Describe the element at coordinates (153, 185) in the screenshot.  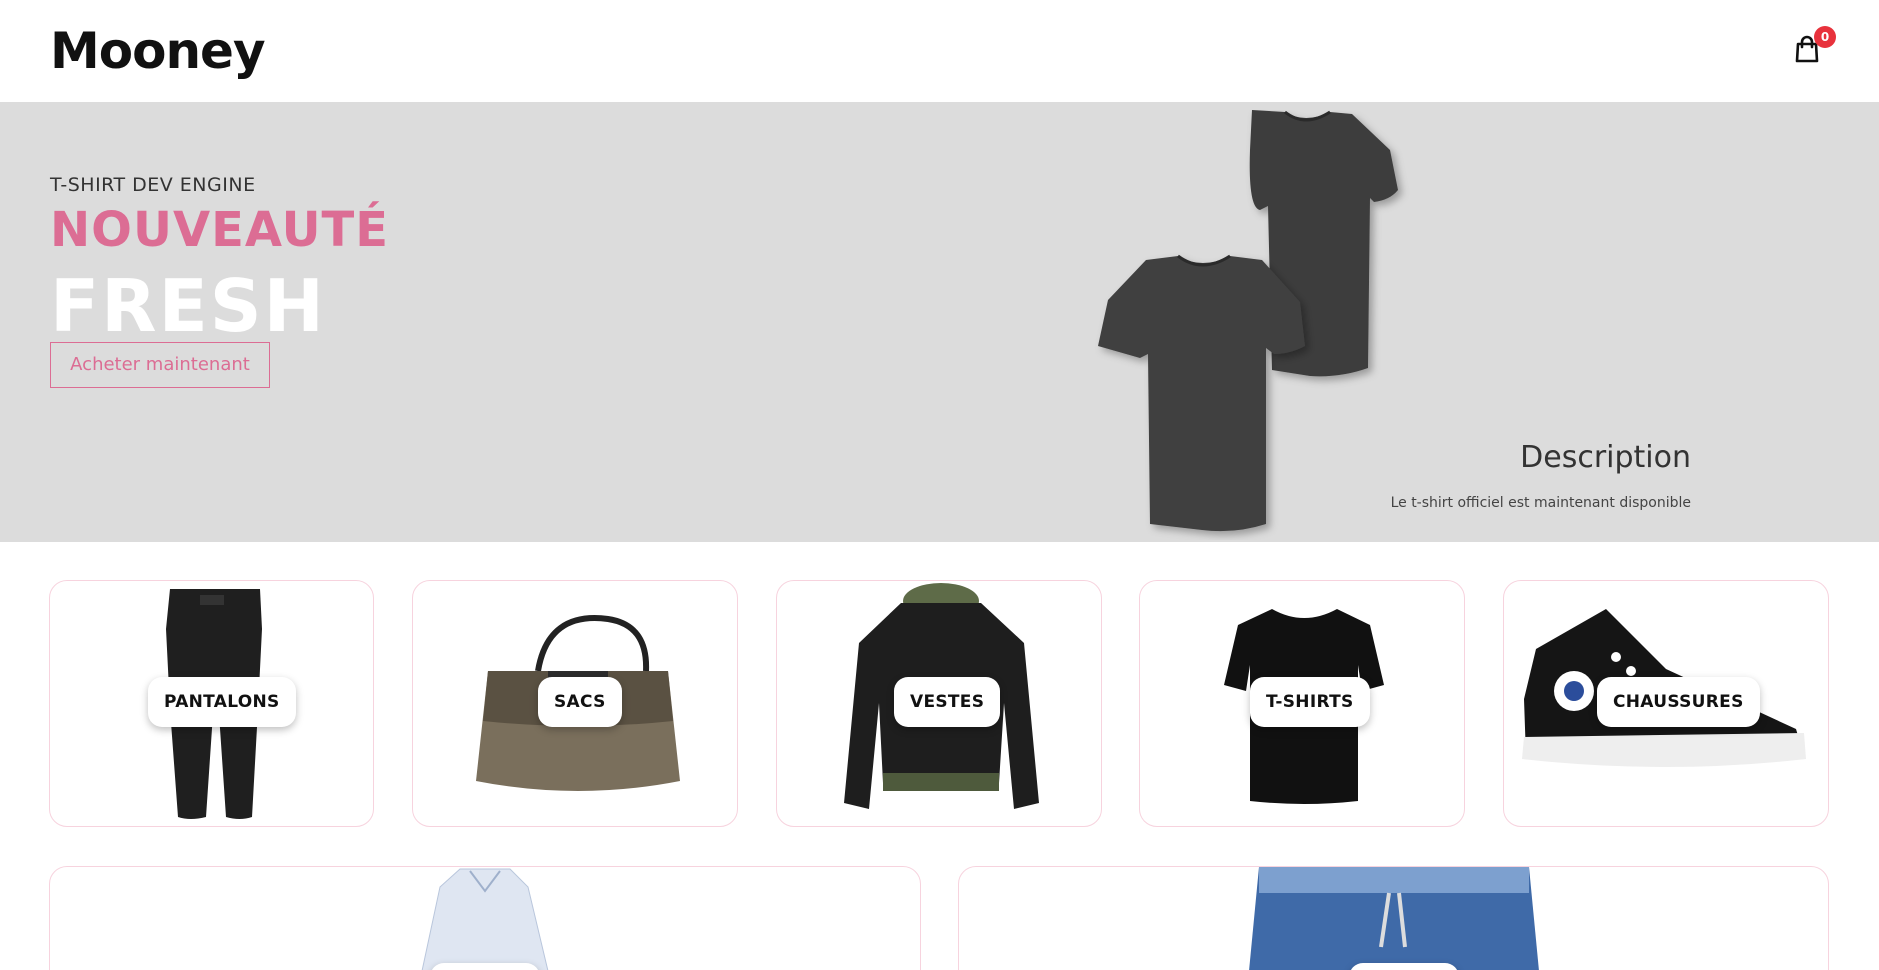
I see `hero-eyebrow: T-SHIRT DEV ENGINE` at that location.